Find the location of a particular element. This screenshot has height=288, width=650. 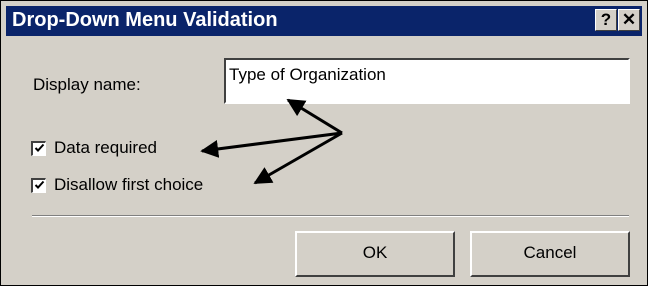

disallow-first-choice-checkbox is located at coordinates (38, 185).